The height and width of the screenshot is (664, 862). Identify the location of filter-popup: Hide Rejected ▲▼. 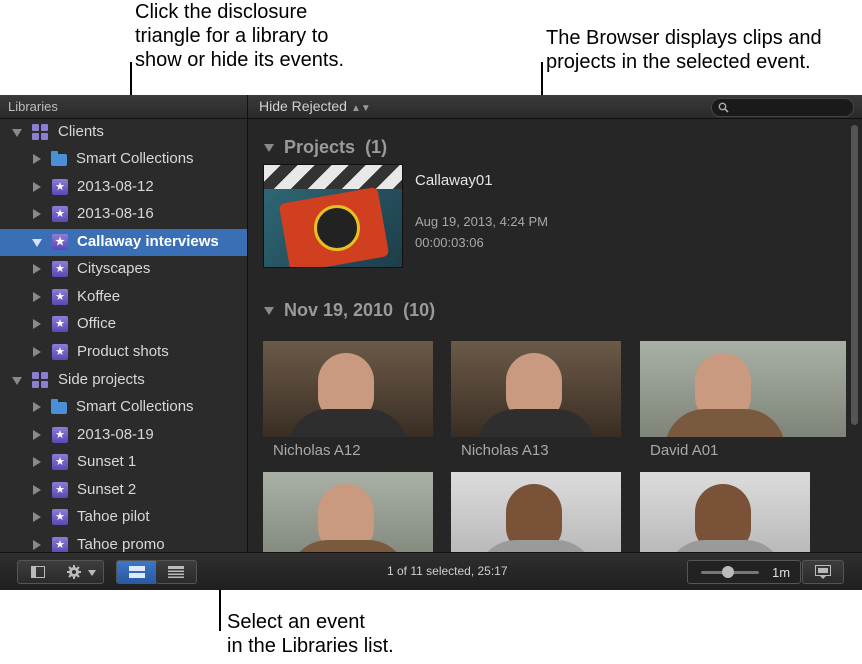
(315, 106).